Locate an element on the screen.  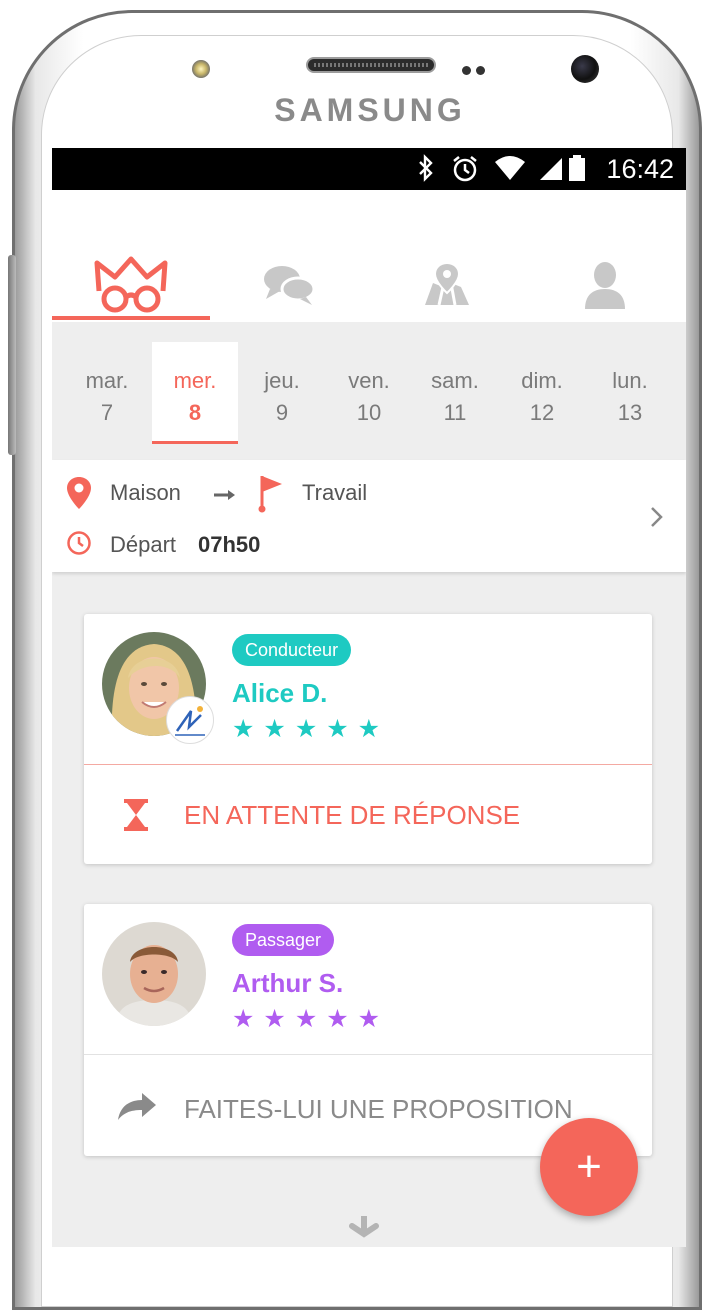
tab-home is located at coordinates (131, 285).